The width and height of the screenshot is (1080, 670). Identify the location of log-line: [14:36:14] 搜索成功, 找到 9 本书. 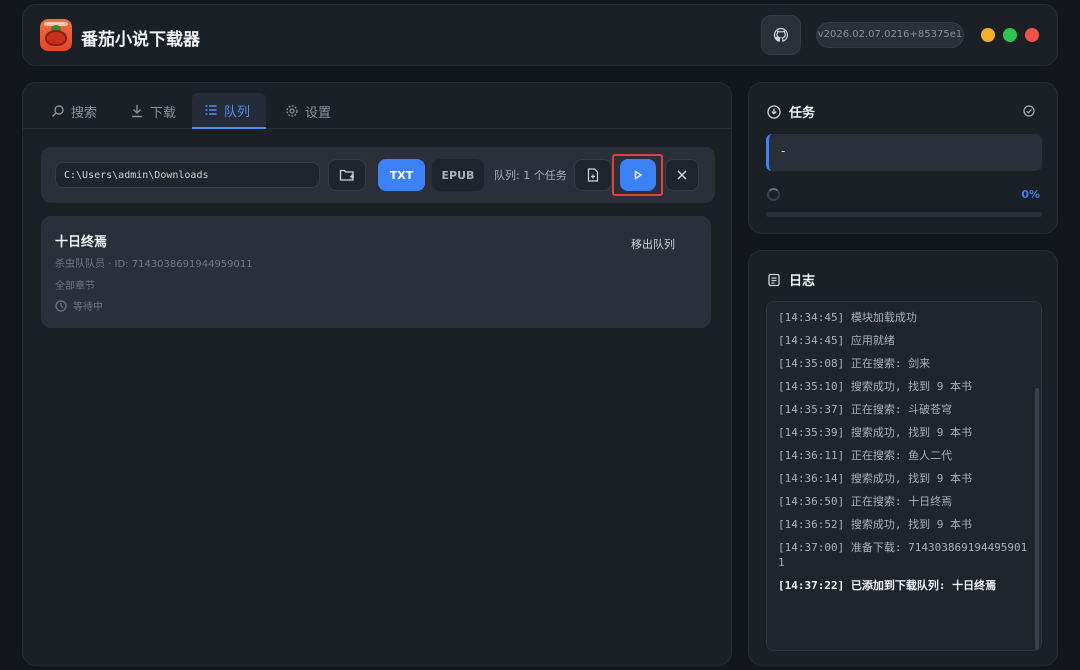
(875, 478).